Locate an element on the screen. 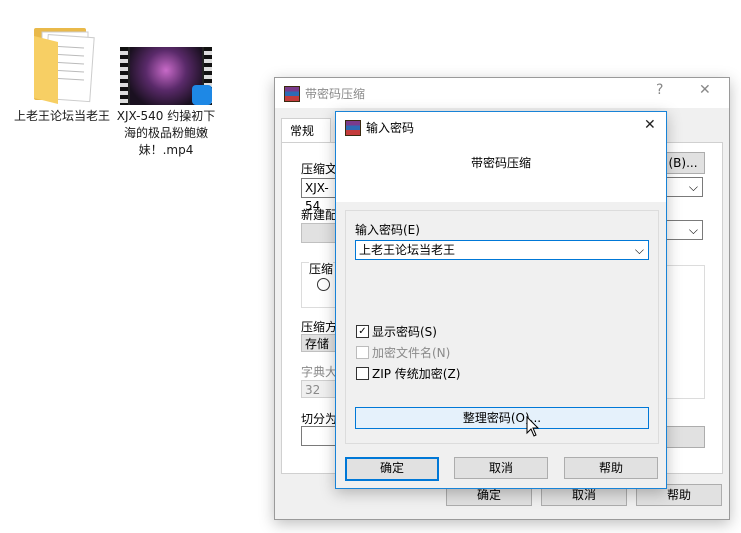 This screenshot has height=533, width=741. password-cancel-button: 取消 is located at coordinates (501, 468).